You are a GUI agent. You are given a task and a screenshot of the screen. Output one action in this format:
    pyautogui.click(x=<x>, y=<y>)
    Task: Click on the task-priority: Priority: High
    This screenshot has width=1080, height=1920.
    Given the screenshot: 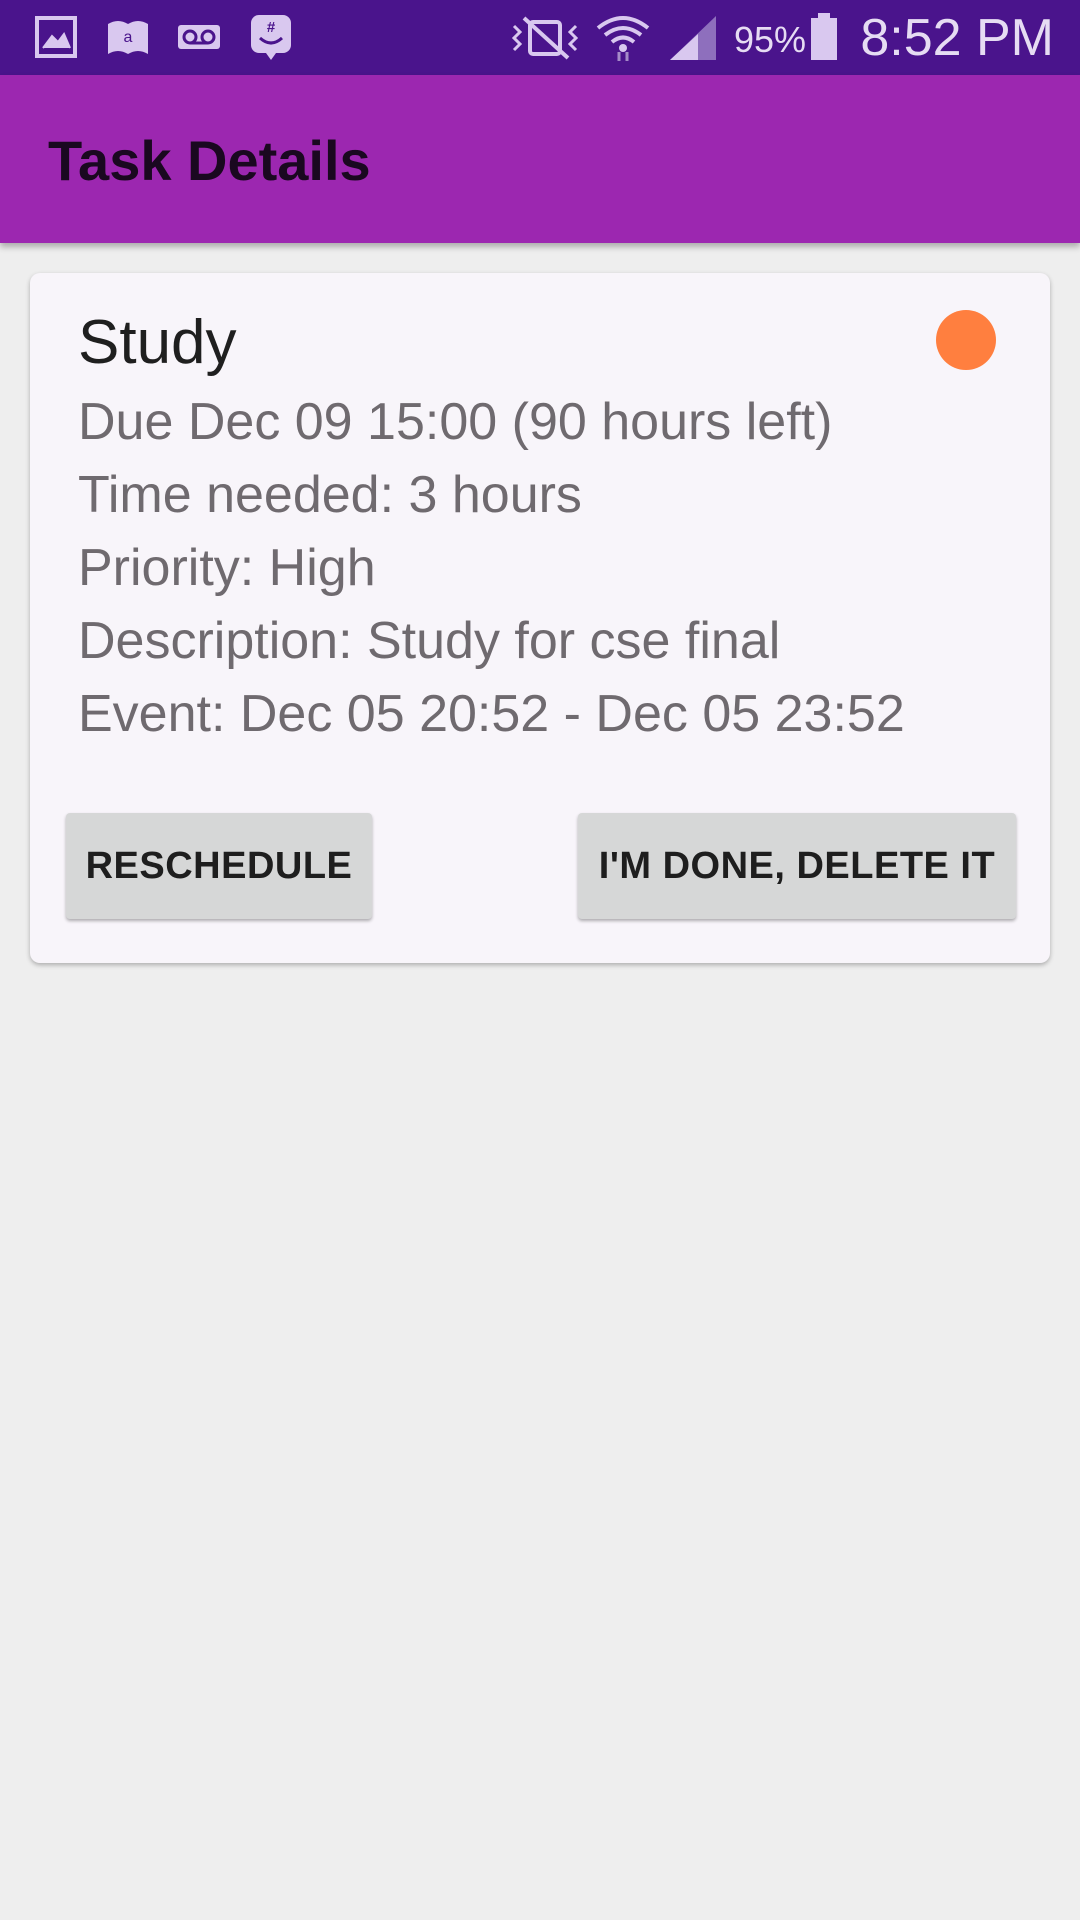 What is the action you would take?
    pyautogui.click(x=227, y=568)
    